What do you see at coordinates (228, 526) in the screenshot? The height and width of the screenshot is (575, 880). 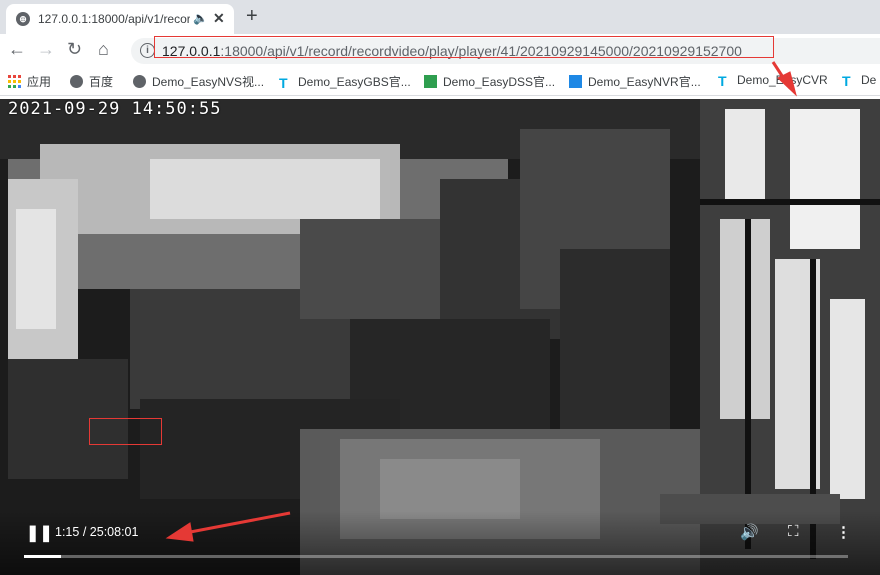 I see `duration-arrow` at bounding box center [228, 526].